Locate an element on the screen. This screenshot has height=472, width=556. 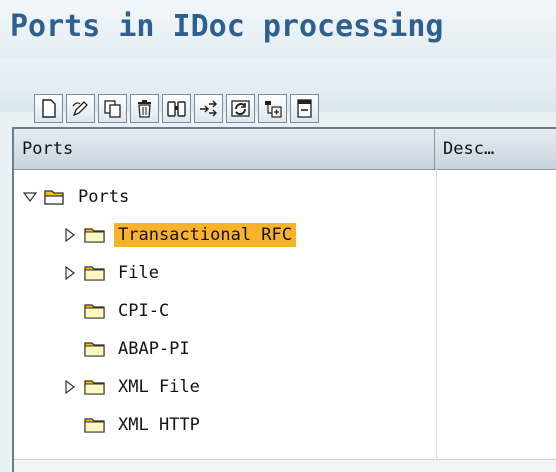
transfer-button is located at coordinates (208, 108).